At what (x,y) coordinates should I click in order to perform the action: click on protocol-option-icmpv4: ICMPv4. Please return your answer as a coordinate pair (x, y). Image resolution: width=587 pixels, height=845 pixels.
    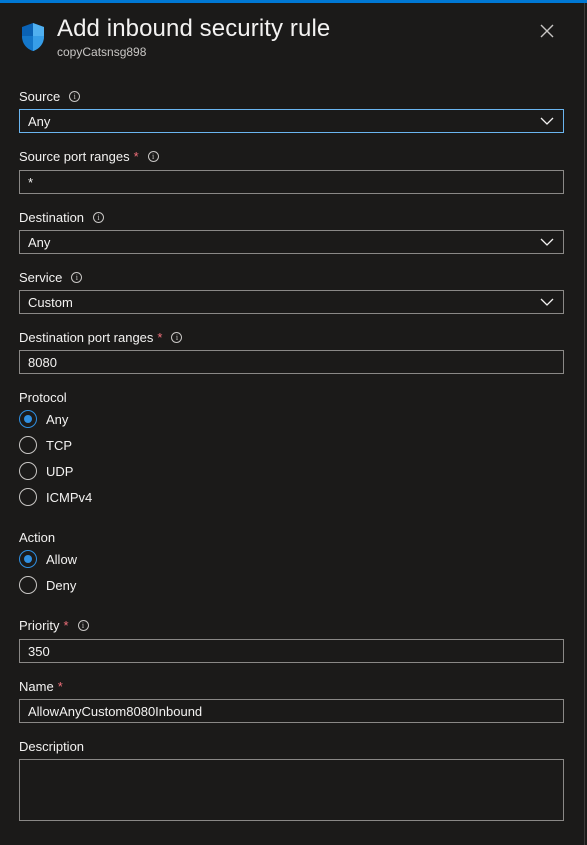
    Looking at the image, I should click on (55, 497).